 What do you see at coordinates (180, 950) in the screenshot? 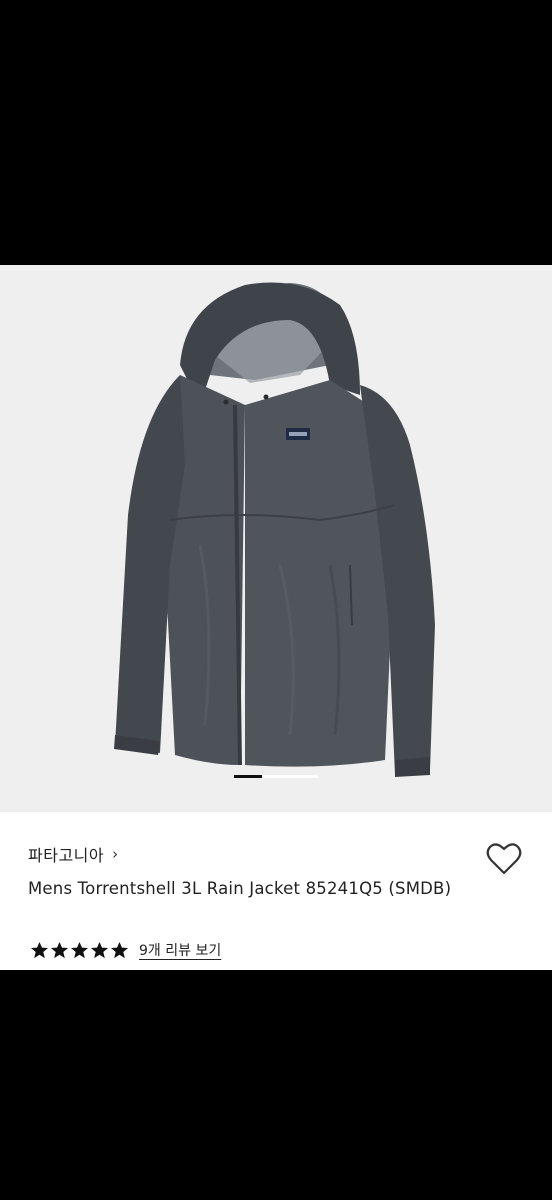
I see `review-link: 9개 리뷰 보기` at bounding box center [180, 950].